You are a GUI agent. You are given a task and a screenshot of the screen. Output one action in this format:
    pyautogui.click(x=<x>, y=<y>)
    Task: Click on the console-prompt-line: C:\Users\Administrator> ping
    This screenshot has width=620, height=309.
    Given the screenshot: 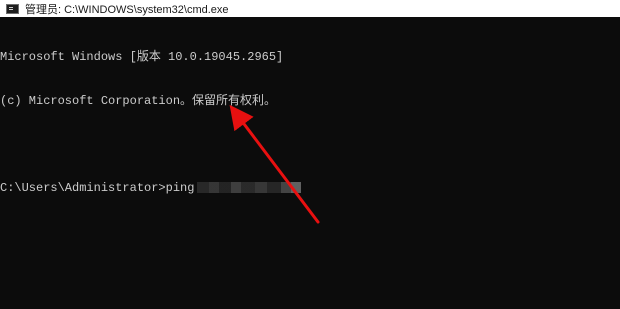 What is the action you would take?
    pyautogui.click(x=310, y=188)
    